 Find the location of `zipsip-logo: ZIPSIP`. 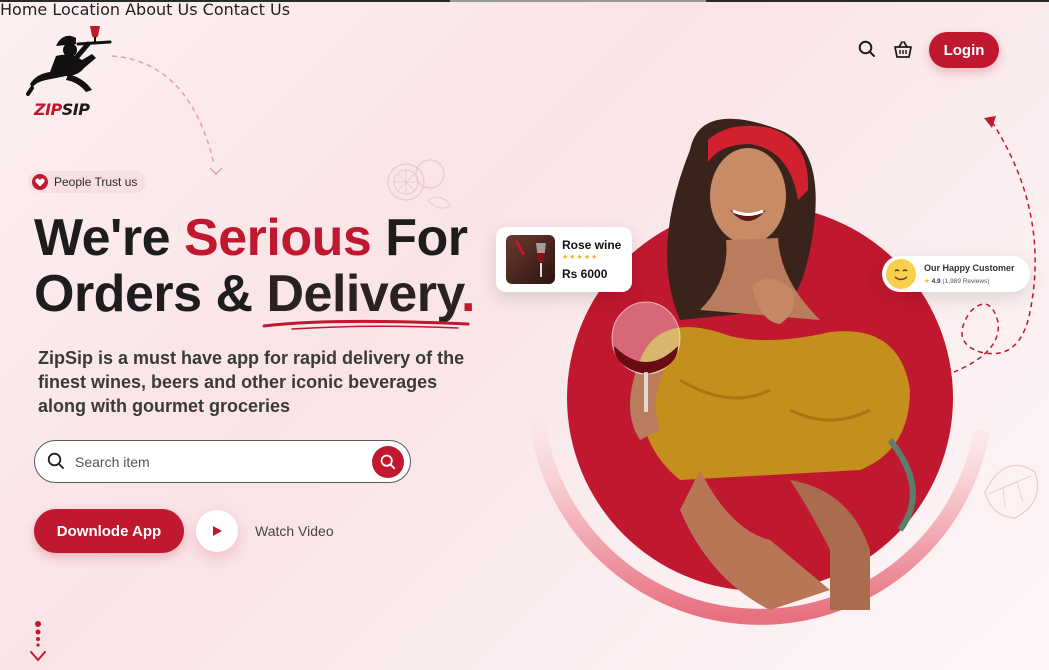

zipsip-logo: ZIPSIP is located at coordinates (71, 72).